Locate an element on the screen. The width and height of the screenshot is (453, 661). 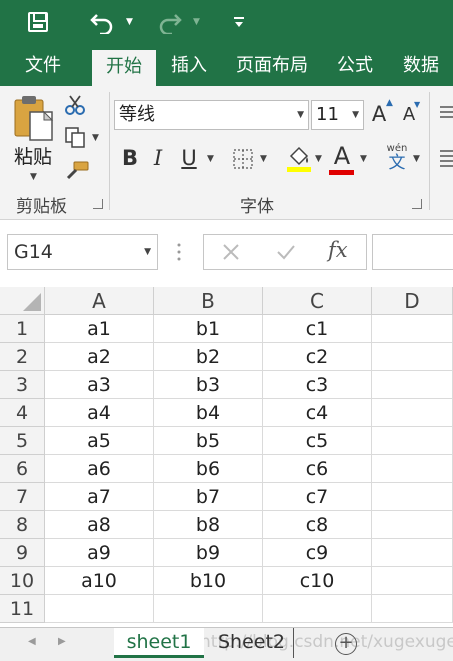
row-header: 4 is located at coordinates (22, 413).